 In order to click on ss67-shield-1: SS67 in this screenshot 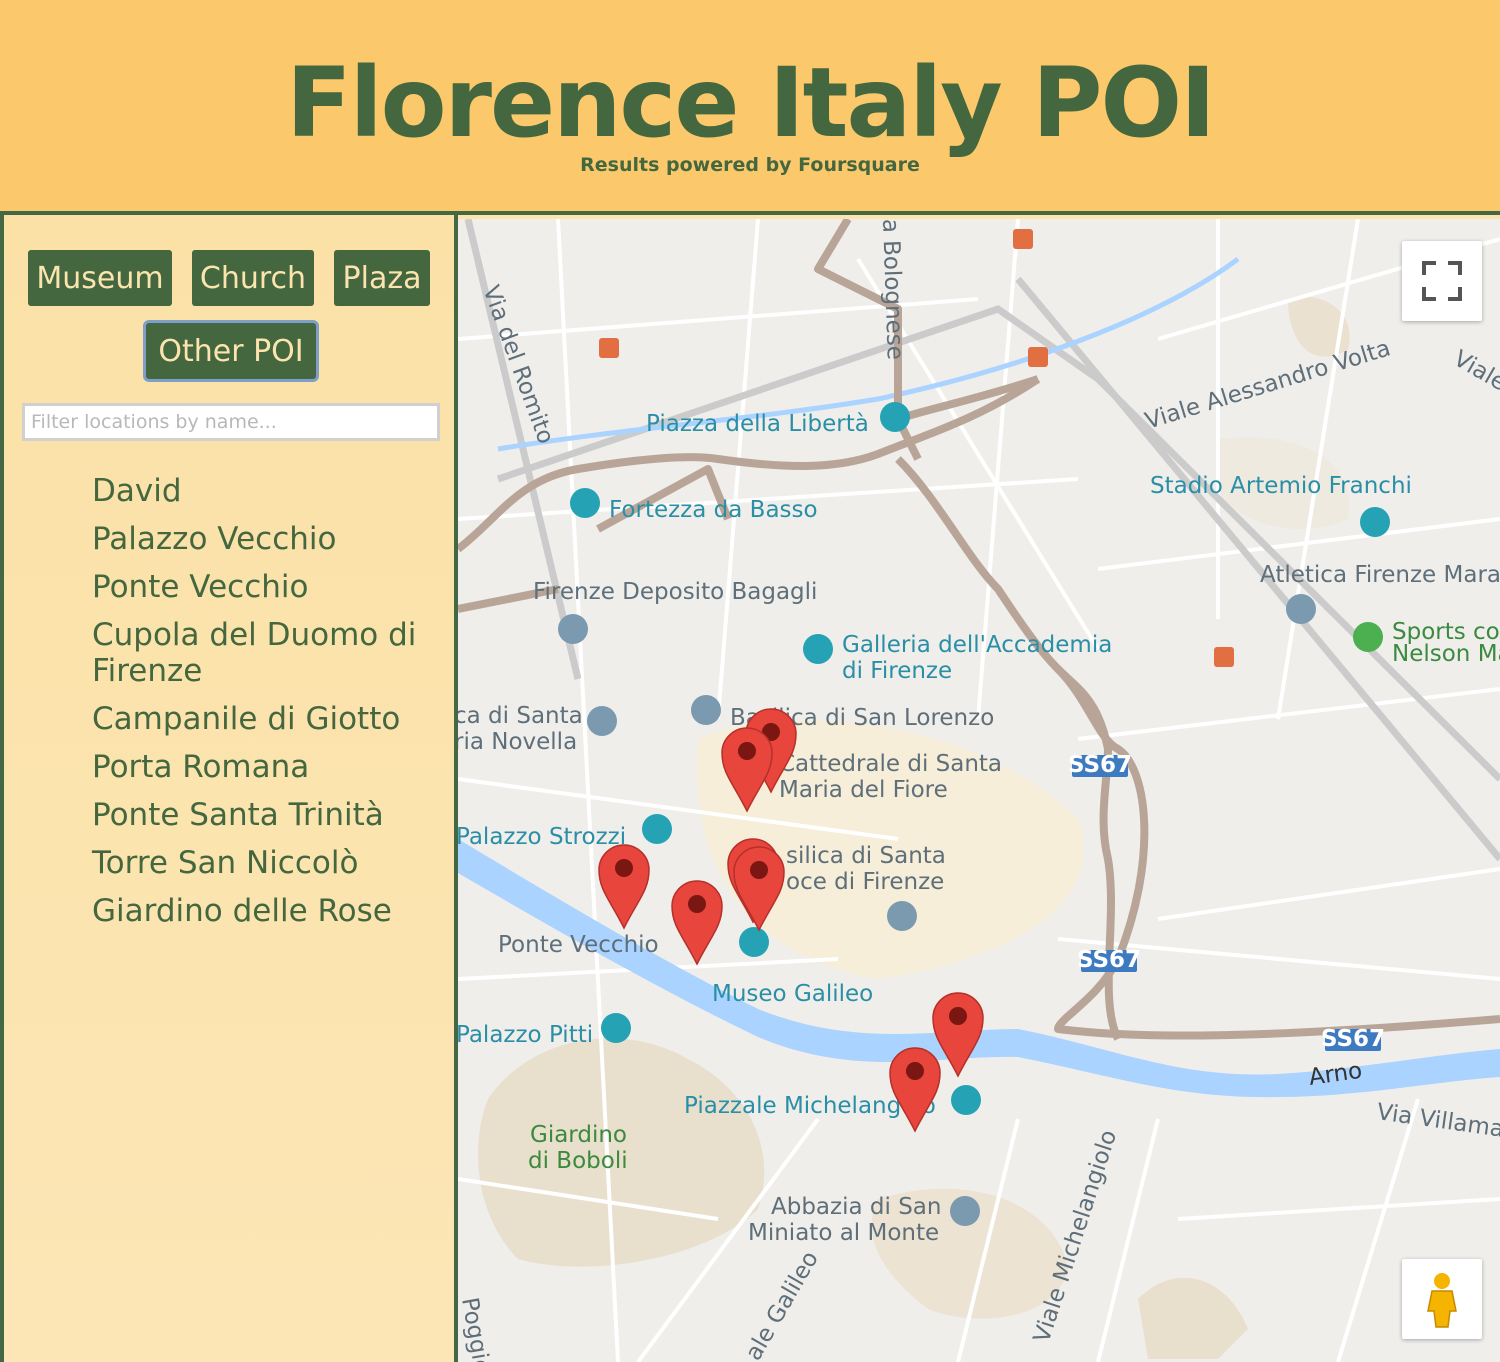, I will do `click(1100, 765)`.